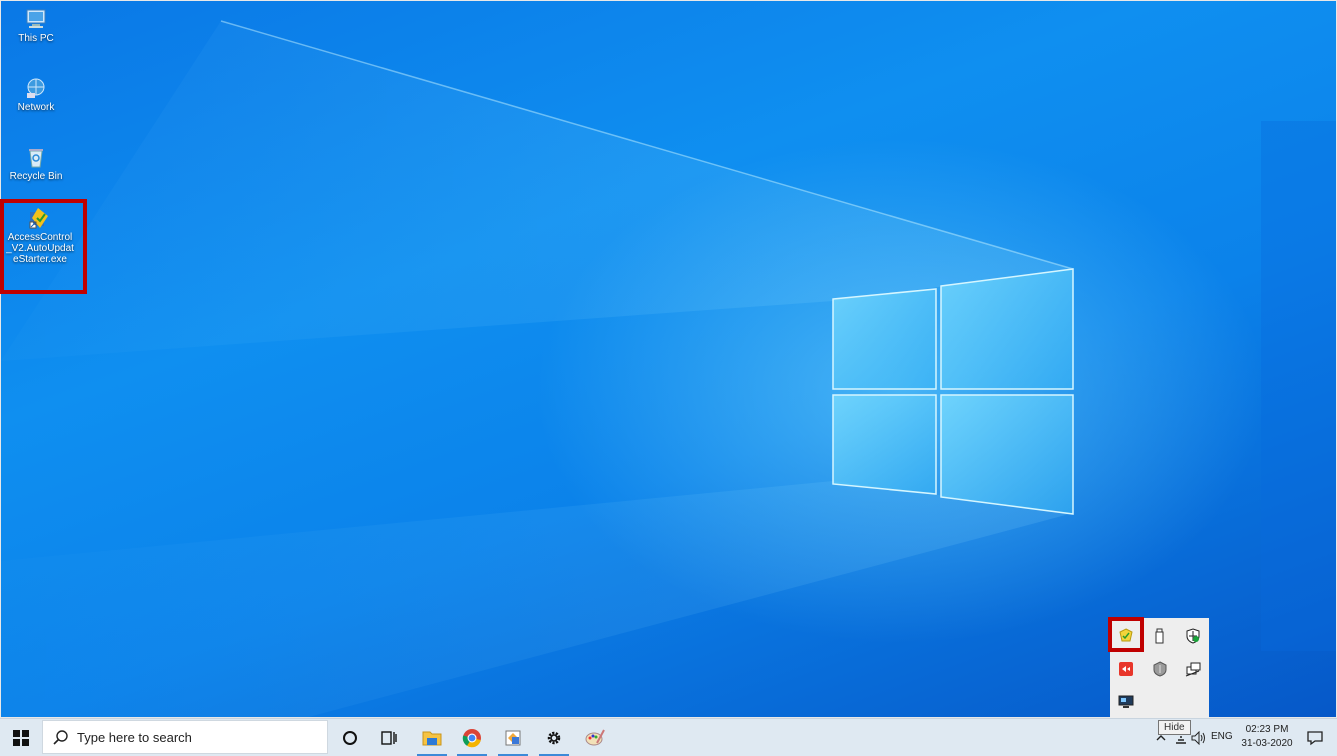  What do you see at coordinates (36, 38) in the screenshot?
I see `desktop-icon-label: This PC` at bounding box center [36, 38].